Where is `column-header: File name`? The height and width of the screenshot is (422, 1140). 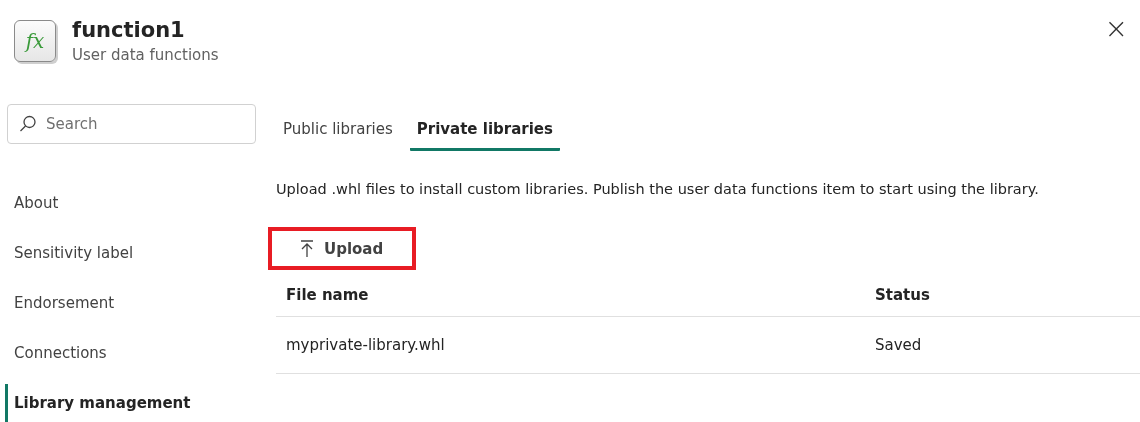
column-header: File name is located at coordinates (328, 295).